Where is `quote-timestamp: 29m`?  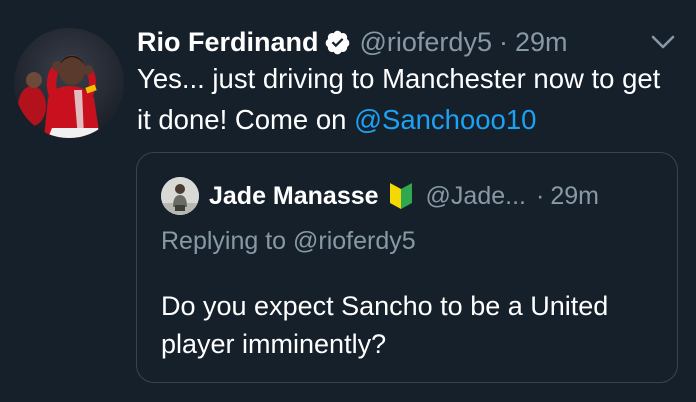 quote-timestamp: 29m is located at coordinates (574, 196).